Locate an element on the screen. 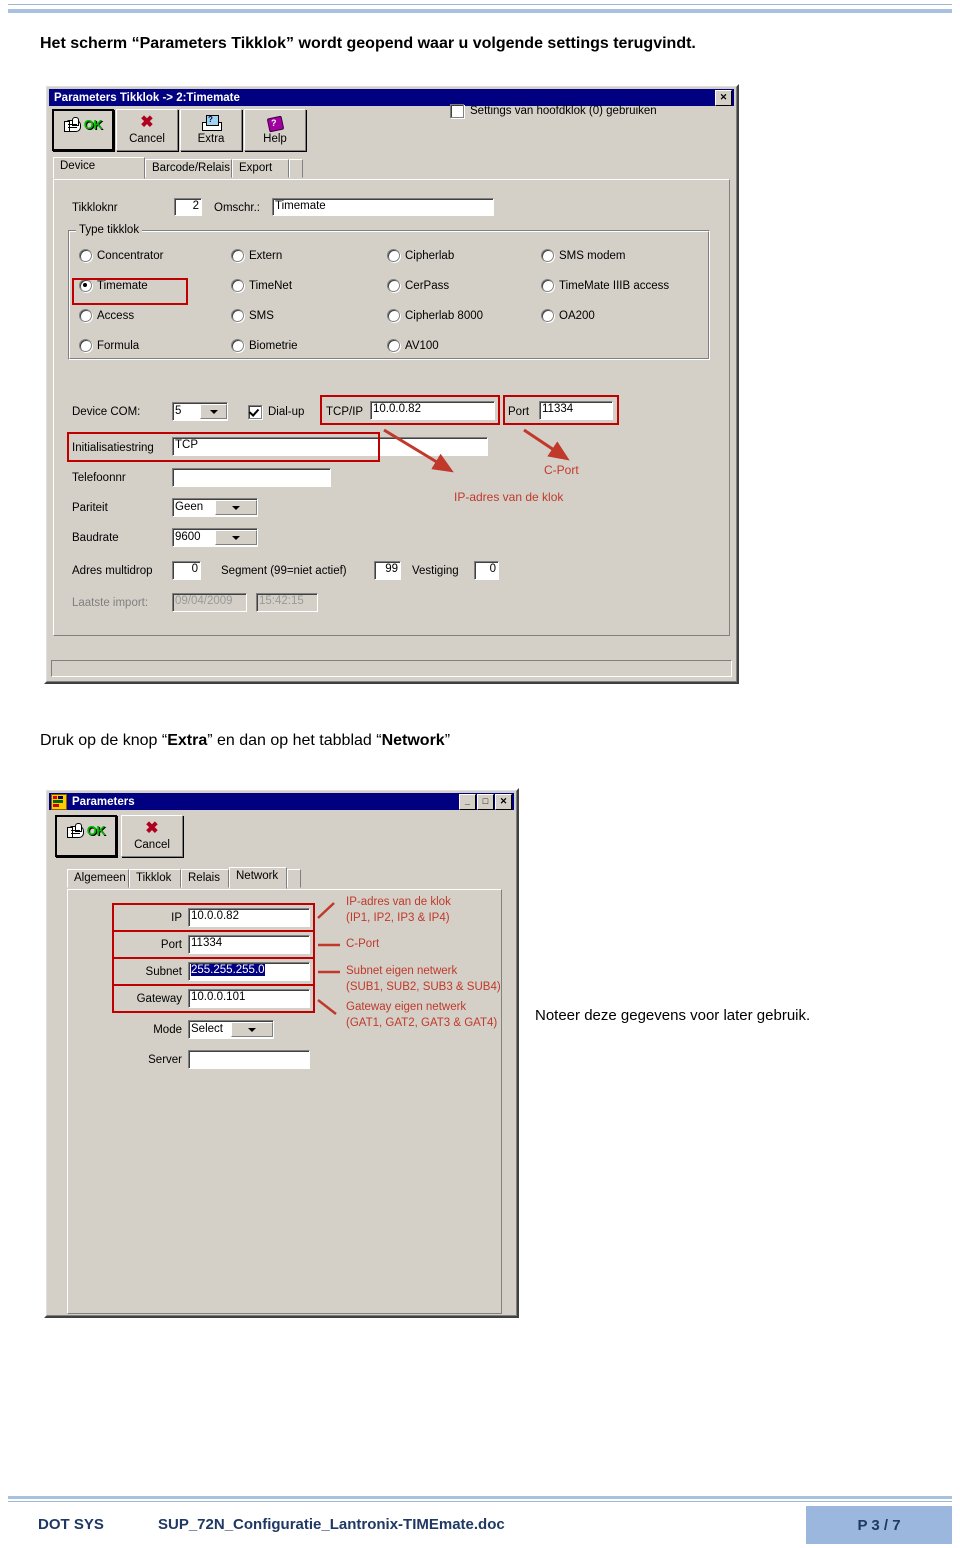  subnet-annotation-line2: (SUB1, SUB2, SUB3 & SUB4) is located at coordinates (423, 987).